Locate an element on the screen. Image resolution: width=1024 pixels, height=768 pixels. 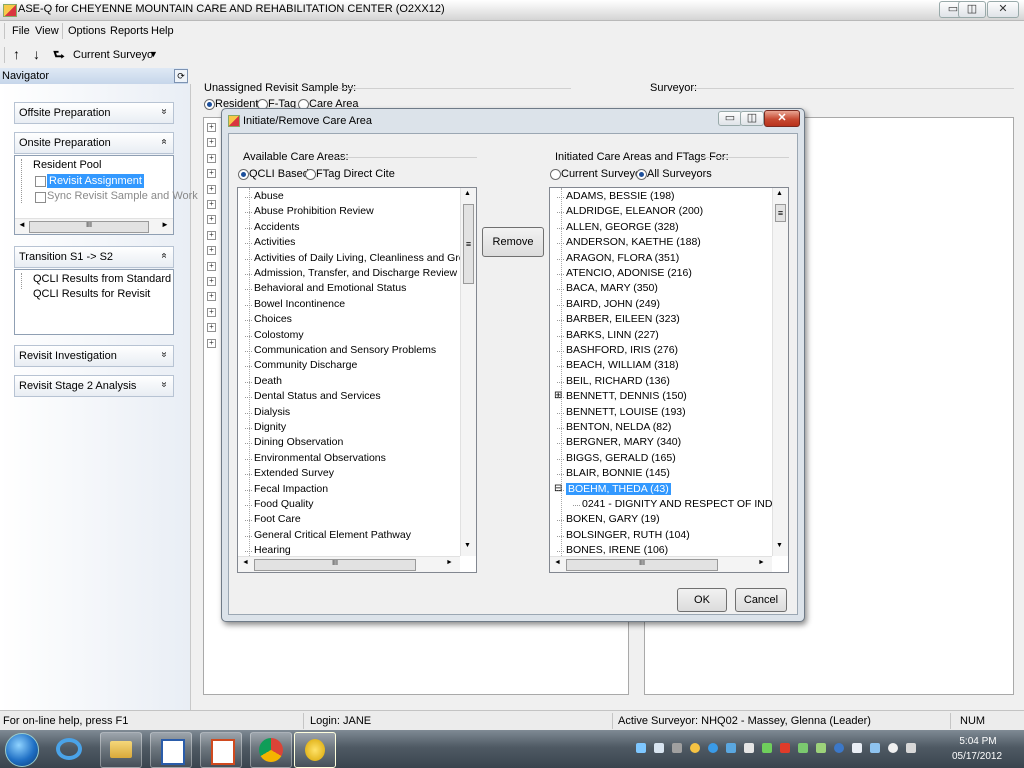
resident-tree-item: BEIL, RICHARD (136) is located at coordinates (613, 381).